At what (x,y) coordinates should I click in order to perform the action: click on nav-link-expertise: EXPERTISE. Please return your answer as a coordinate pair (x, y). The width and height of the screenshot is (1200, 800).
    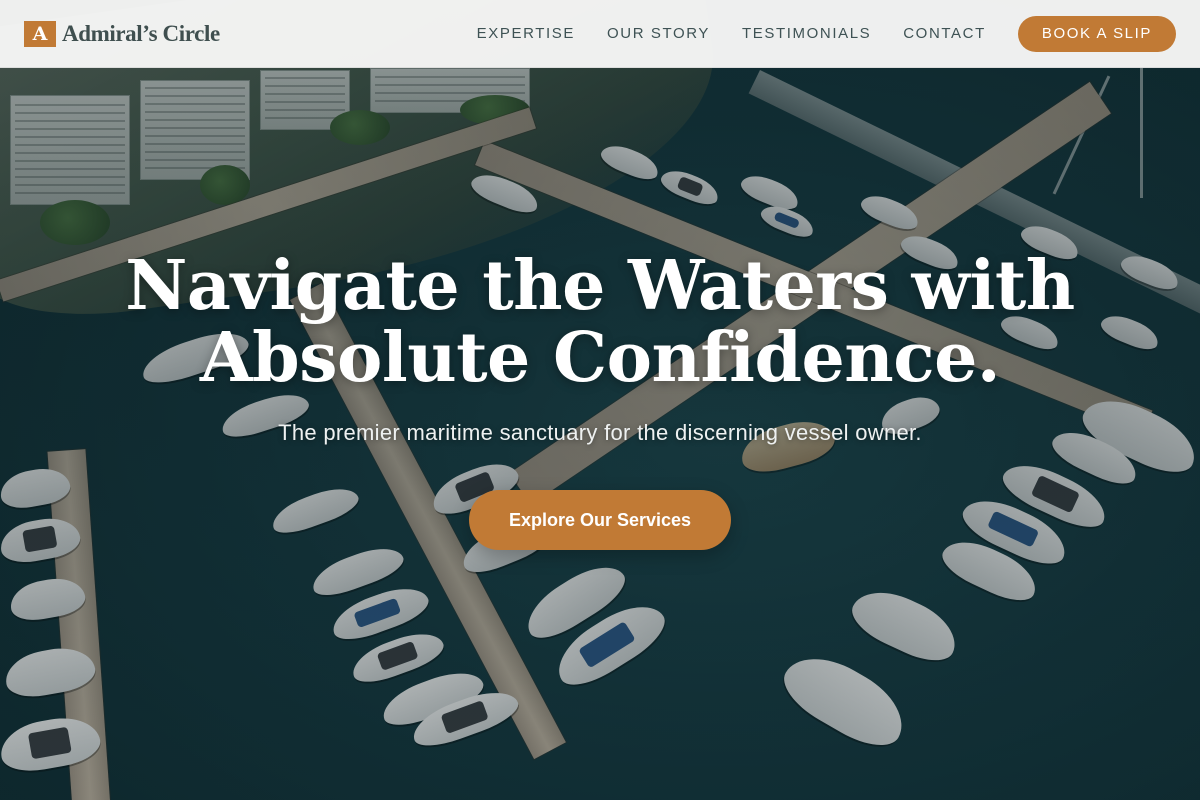
    Looking at the image, I should click on (526, 33).